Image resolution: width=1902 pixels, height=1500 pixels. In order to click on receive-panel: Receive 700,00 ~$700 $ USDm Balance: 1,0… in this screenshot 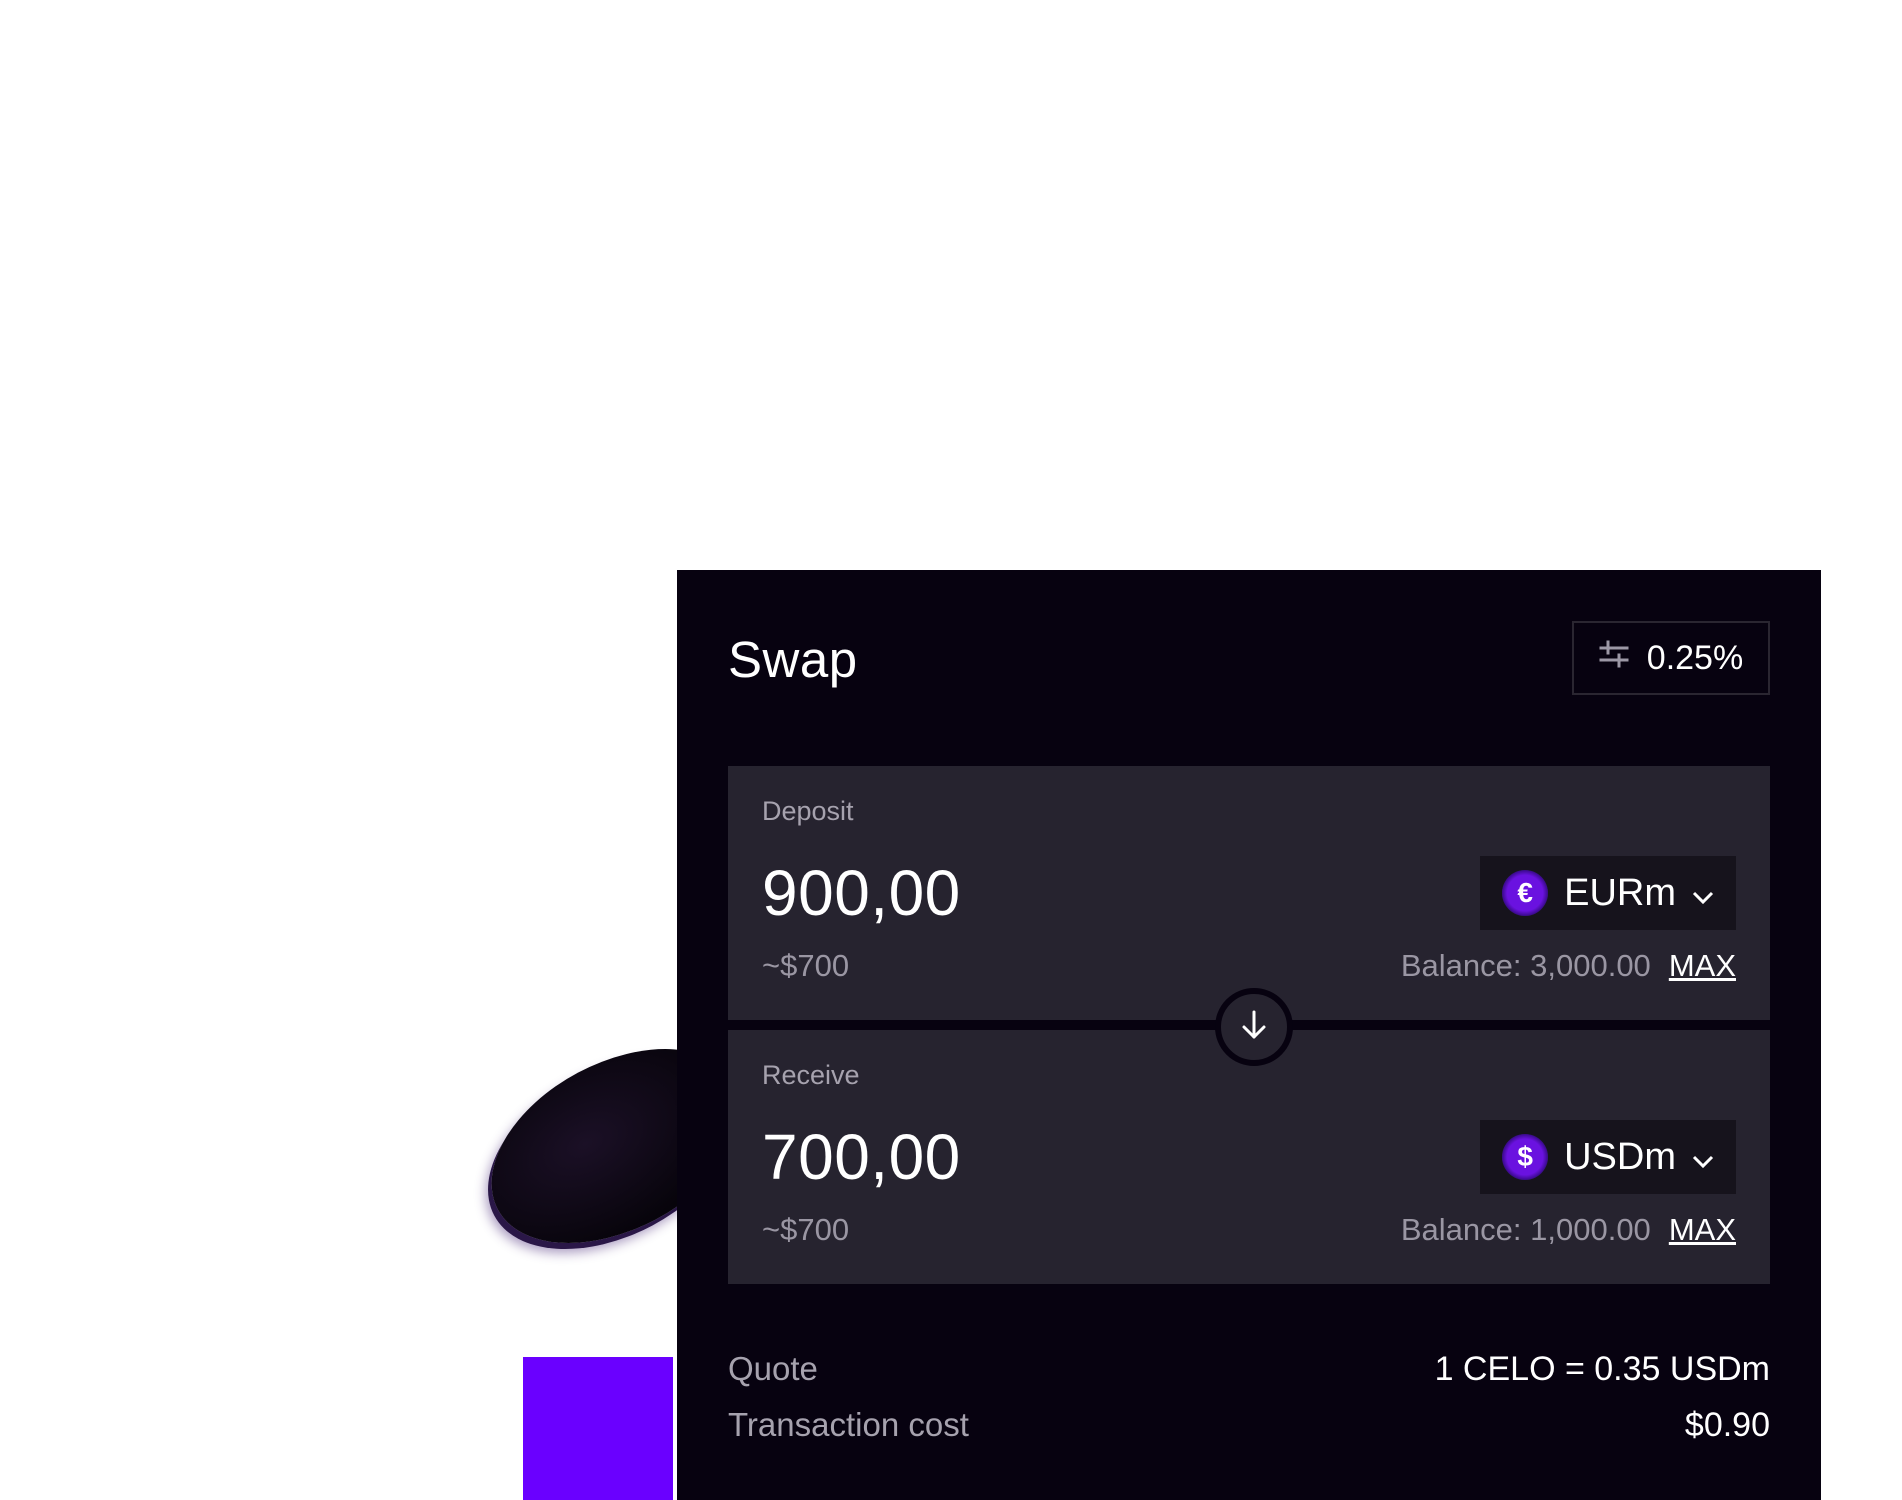, I will do `click(1249, 1157)`.